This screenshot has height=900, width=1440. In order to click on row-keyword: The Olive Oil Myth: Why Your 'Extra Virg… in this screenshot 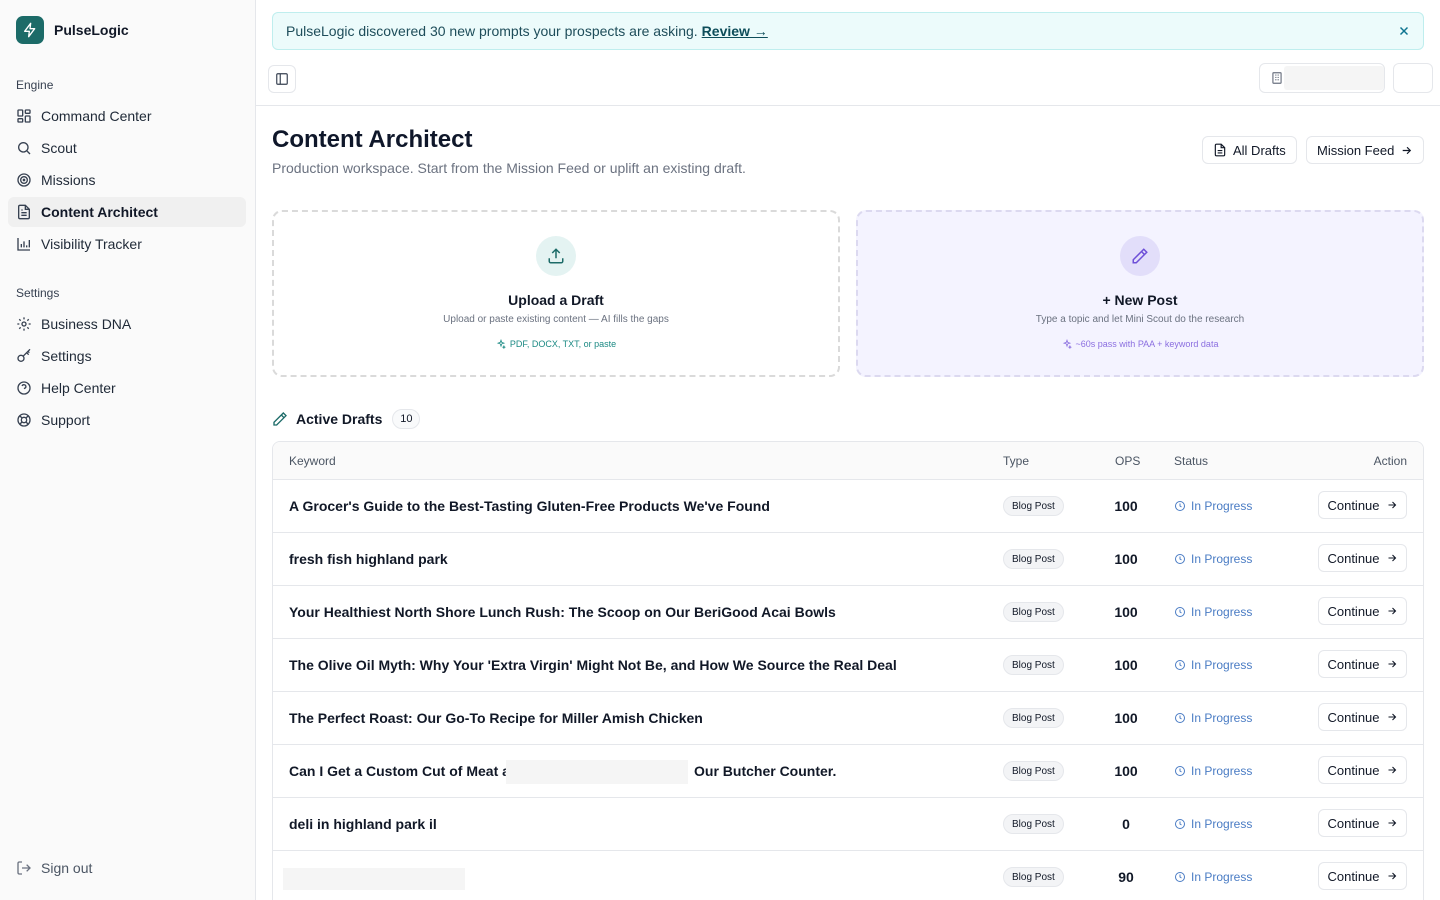, I will do `click(593, 665)`.